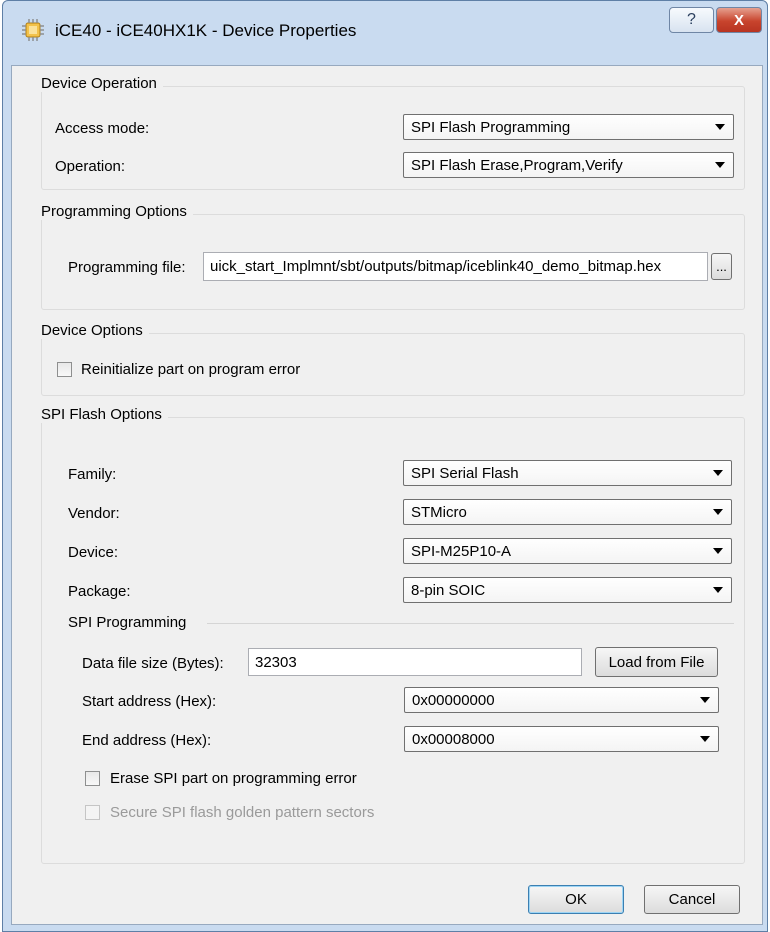 The width and height of the screenshot is (770, 932). I want to click on secure-spi-label: Secure SPI flash golden pattern sectors, so click(242, 812).